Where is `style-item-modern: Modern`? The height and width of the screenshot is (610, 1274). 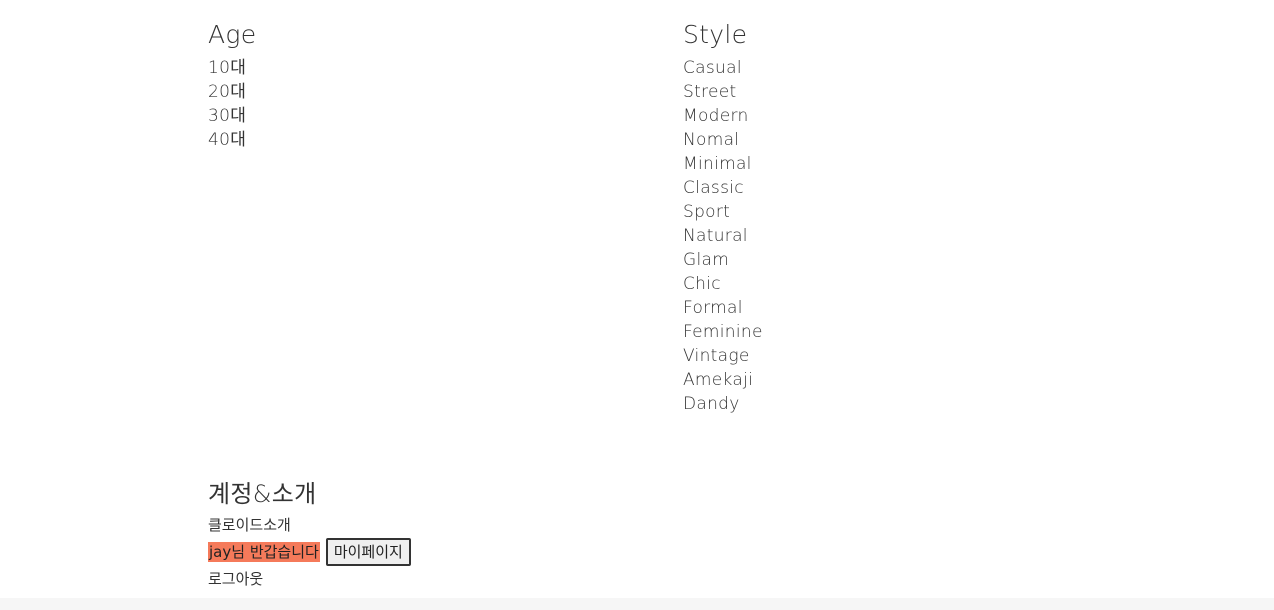
style-item-modern: Modern is located at coordinates (723, 116).